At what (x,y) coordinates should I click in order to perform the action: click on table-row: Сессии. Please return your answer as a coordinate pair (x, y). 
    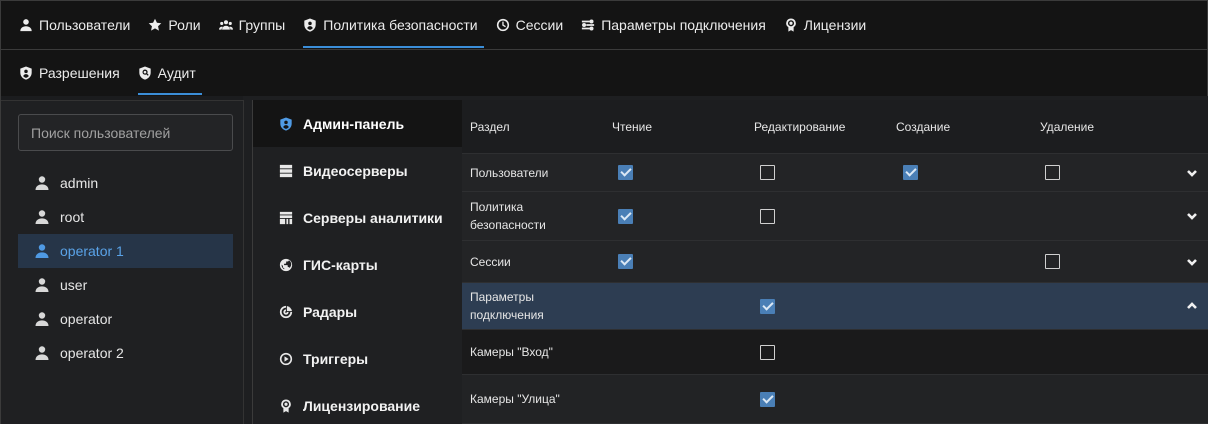
    Looking at the image, I should click on (835, 262).